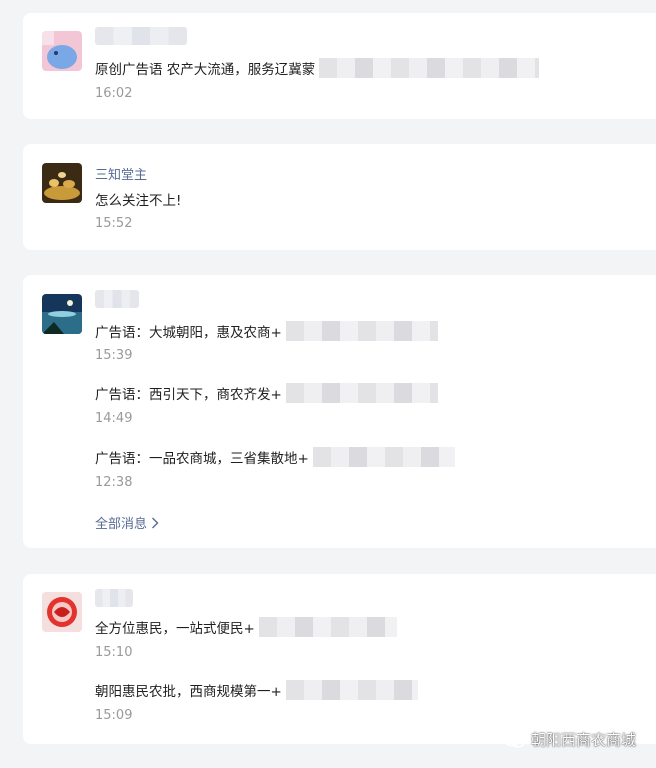 The width and height of the screenshot is (656, 768). I want to click on comment-text: 广告语：一品农商城，三省集散地+, so click(275, 457).